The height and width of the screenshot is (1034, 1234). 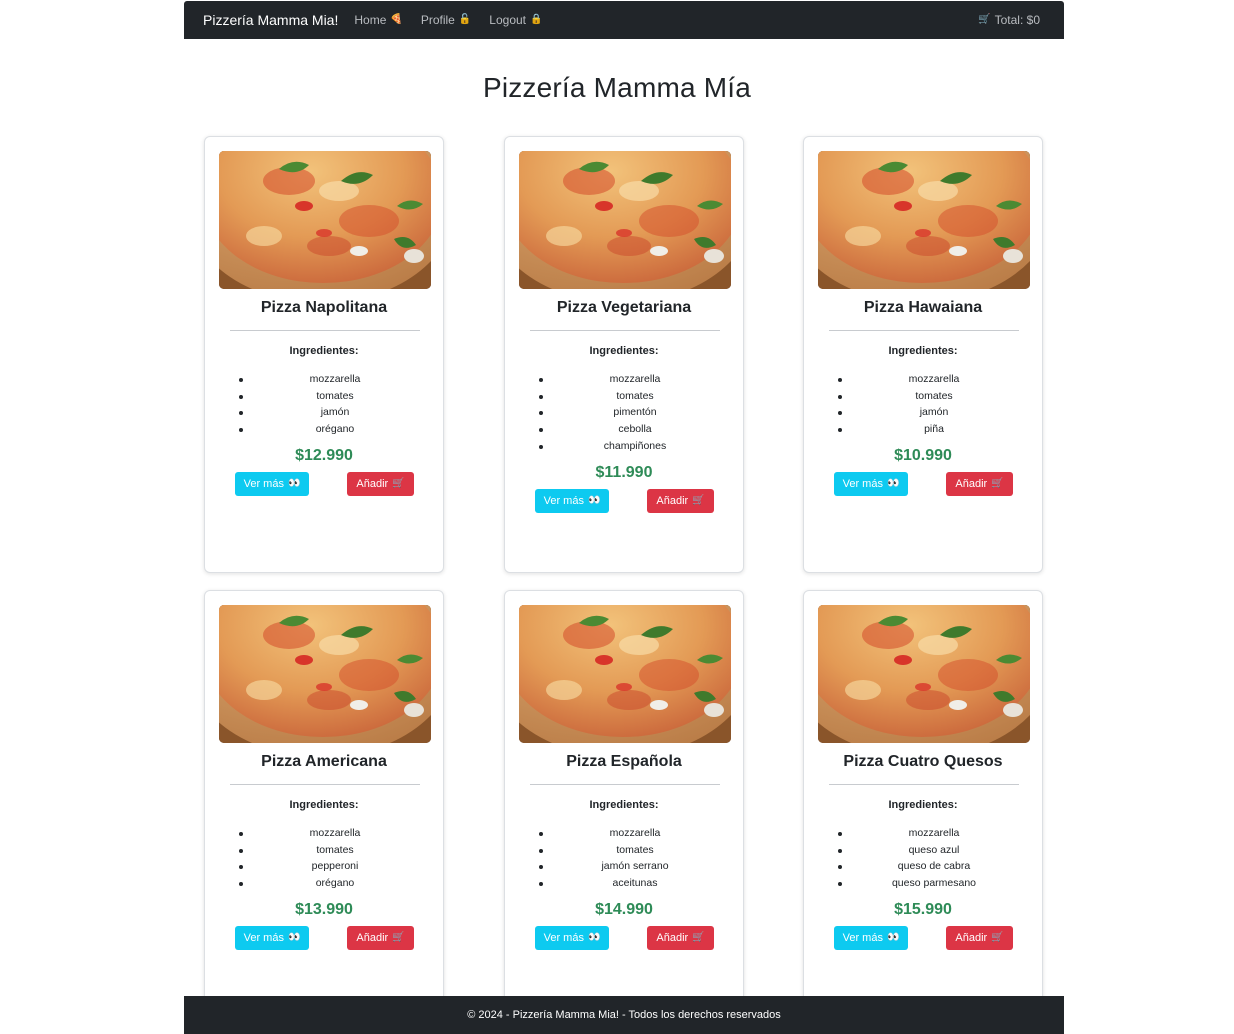 What do you see at coordinates (923, 429) in the screenshot?
I see `ingredient-item: piña` at bounding box center [923, 429].